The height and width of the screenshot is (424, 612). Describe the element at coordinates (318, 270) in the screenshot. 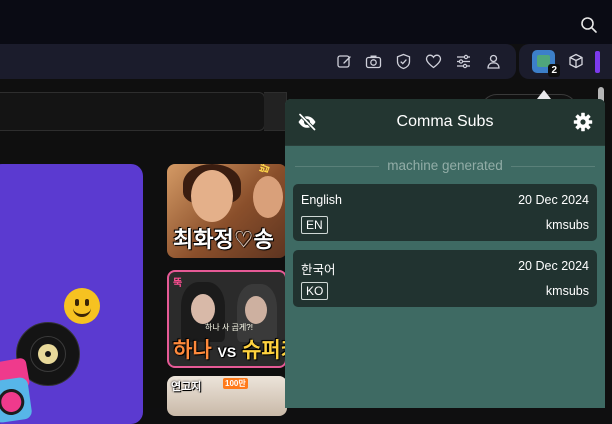

I see `subtitle-language: 한국어` at that location.